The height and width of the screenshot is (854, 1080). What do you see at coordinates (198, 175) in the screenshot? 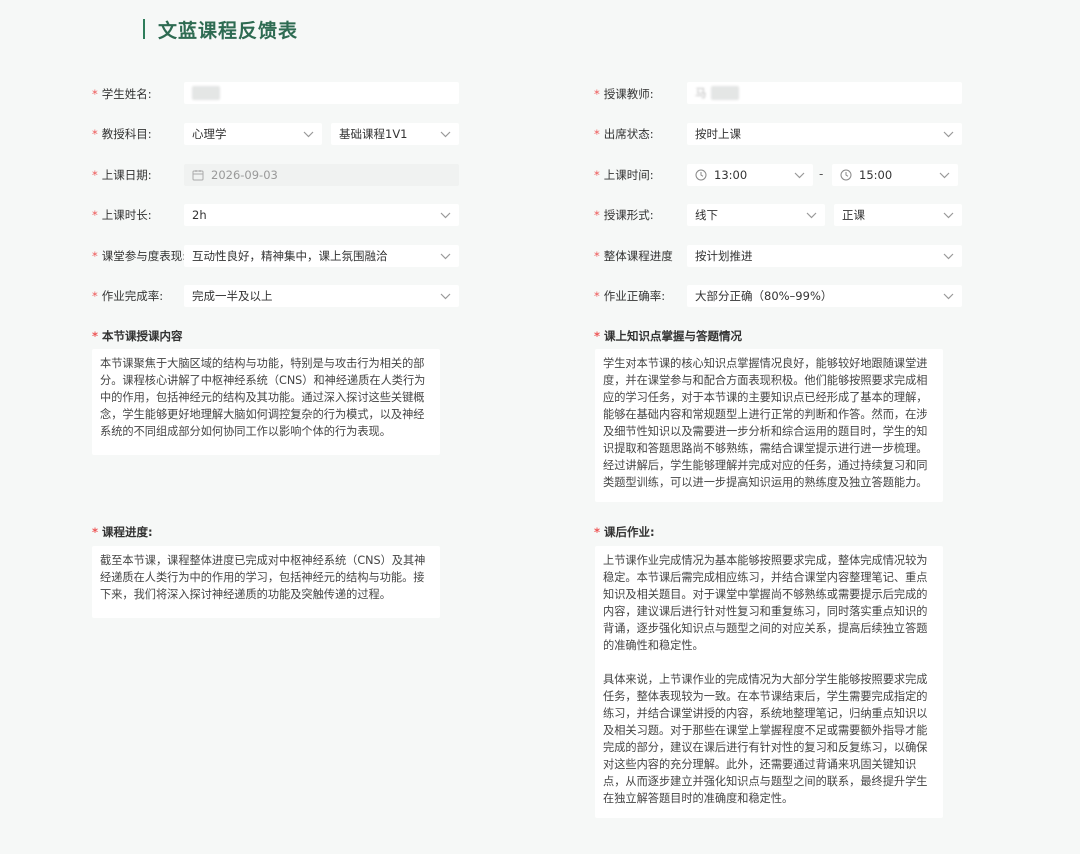
I see `calendar-icon` at bounding box center [198, 175].